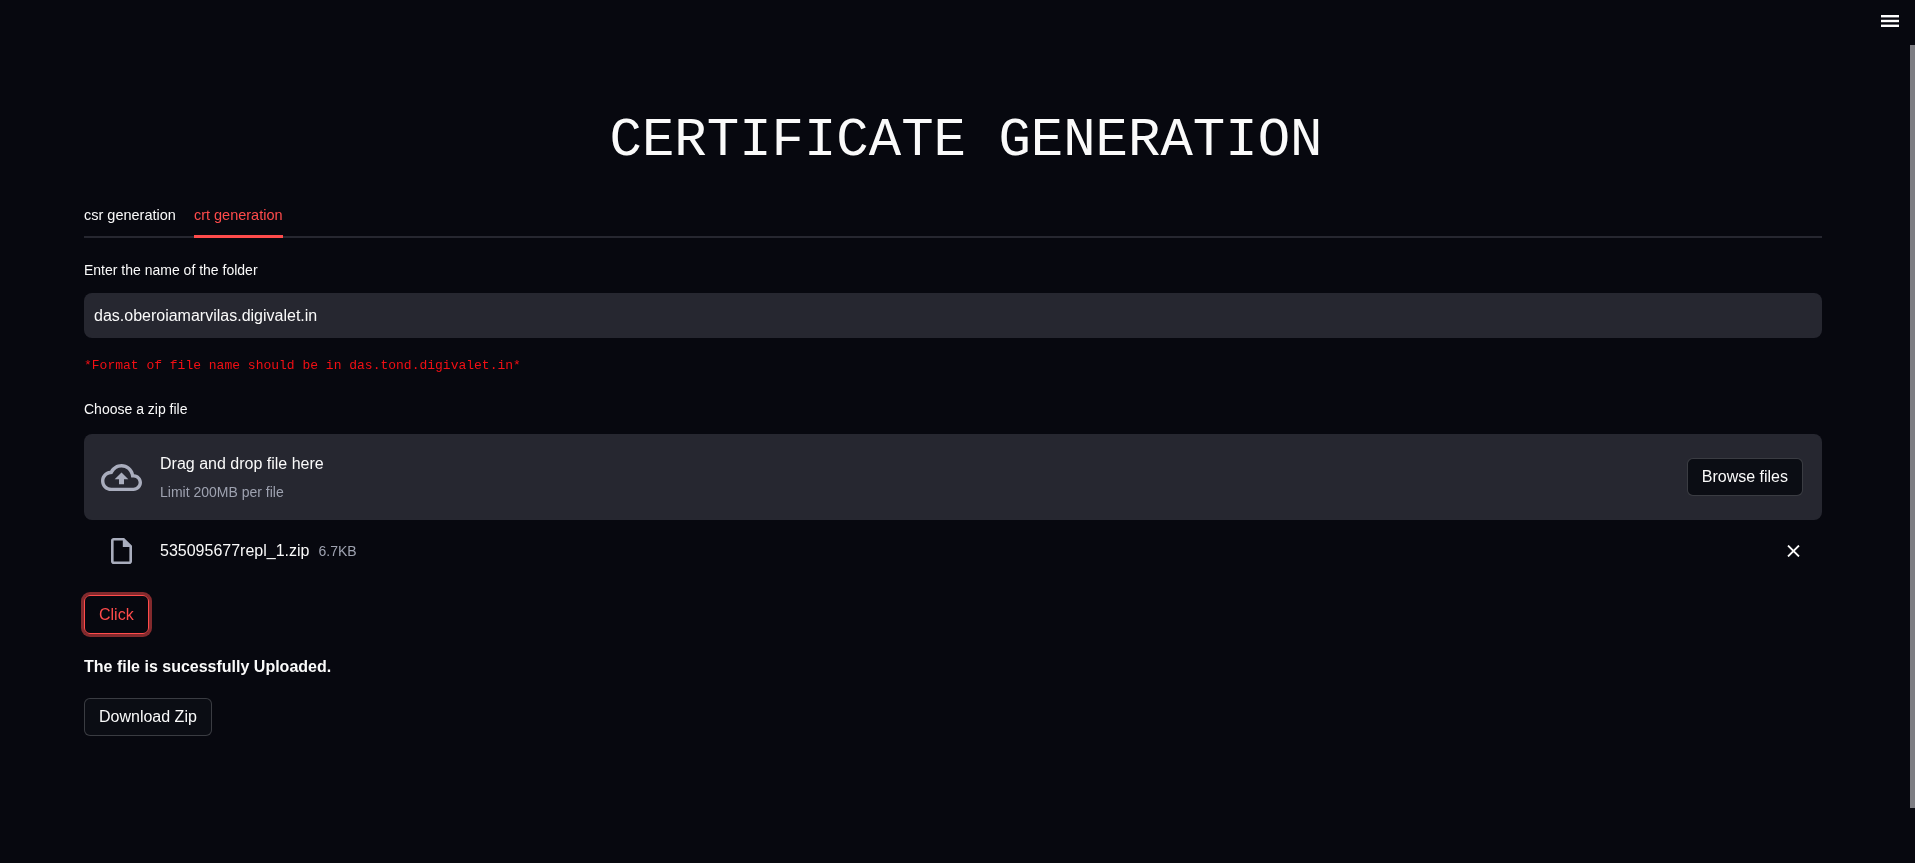 This screenshot has height=863, width=1915. What do you see at coordinates (238, 215) in the screenshot?
I see `tab: crt generation` at bounding box center [238, 215].